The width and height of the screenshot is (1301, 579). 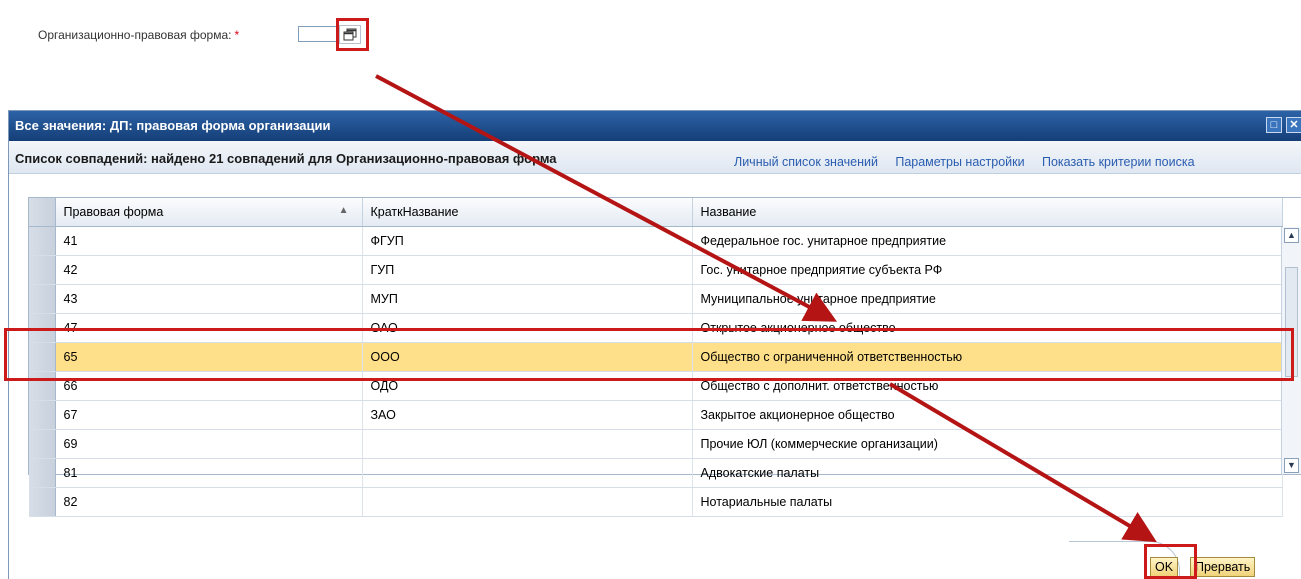 I want to click on cell-name: Гос. унитарное предприятие субъекта РФ, so click(x=987, y=270).